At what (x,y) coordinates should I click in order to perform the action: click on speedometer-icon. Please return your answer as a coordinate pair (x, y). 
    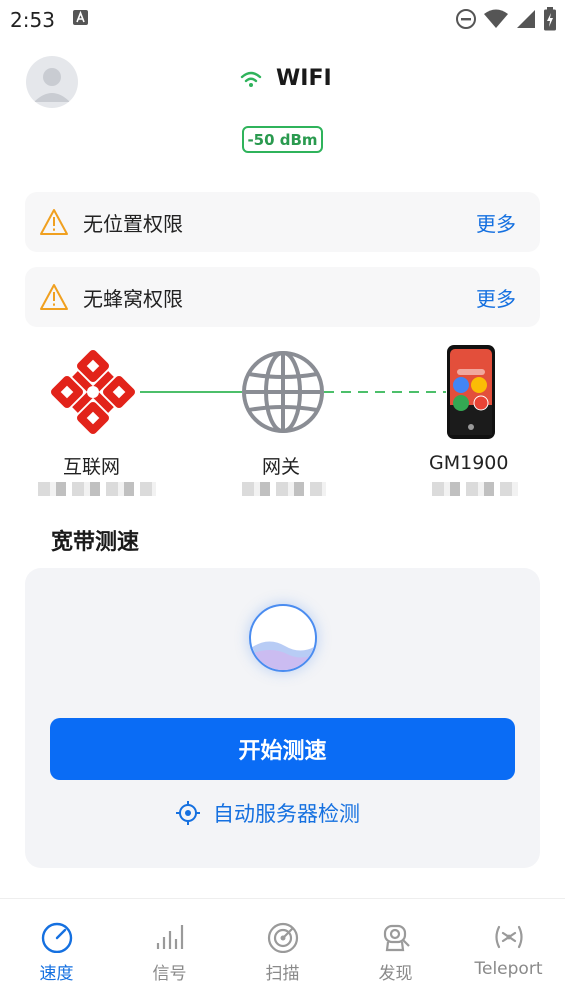
    Looking at the image, I should click on (56, 937).